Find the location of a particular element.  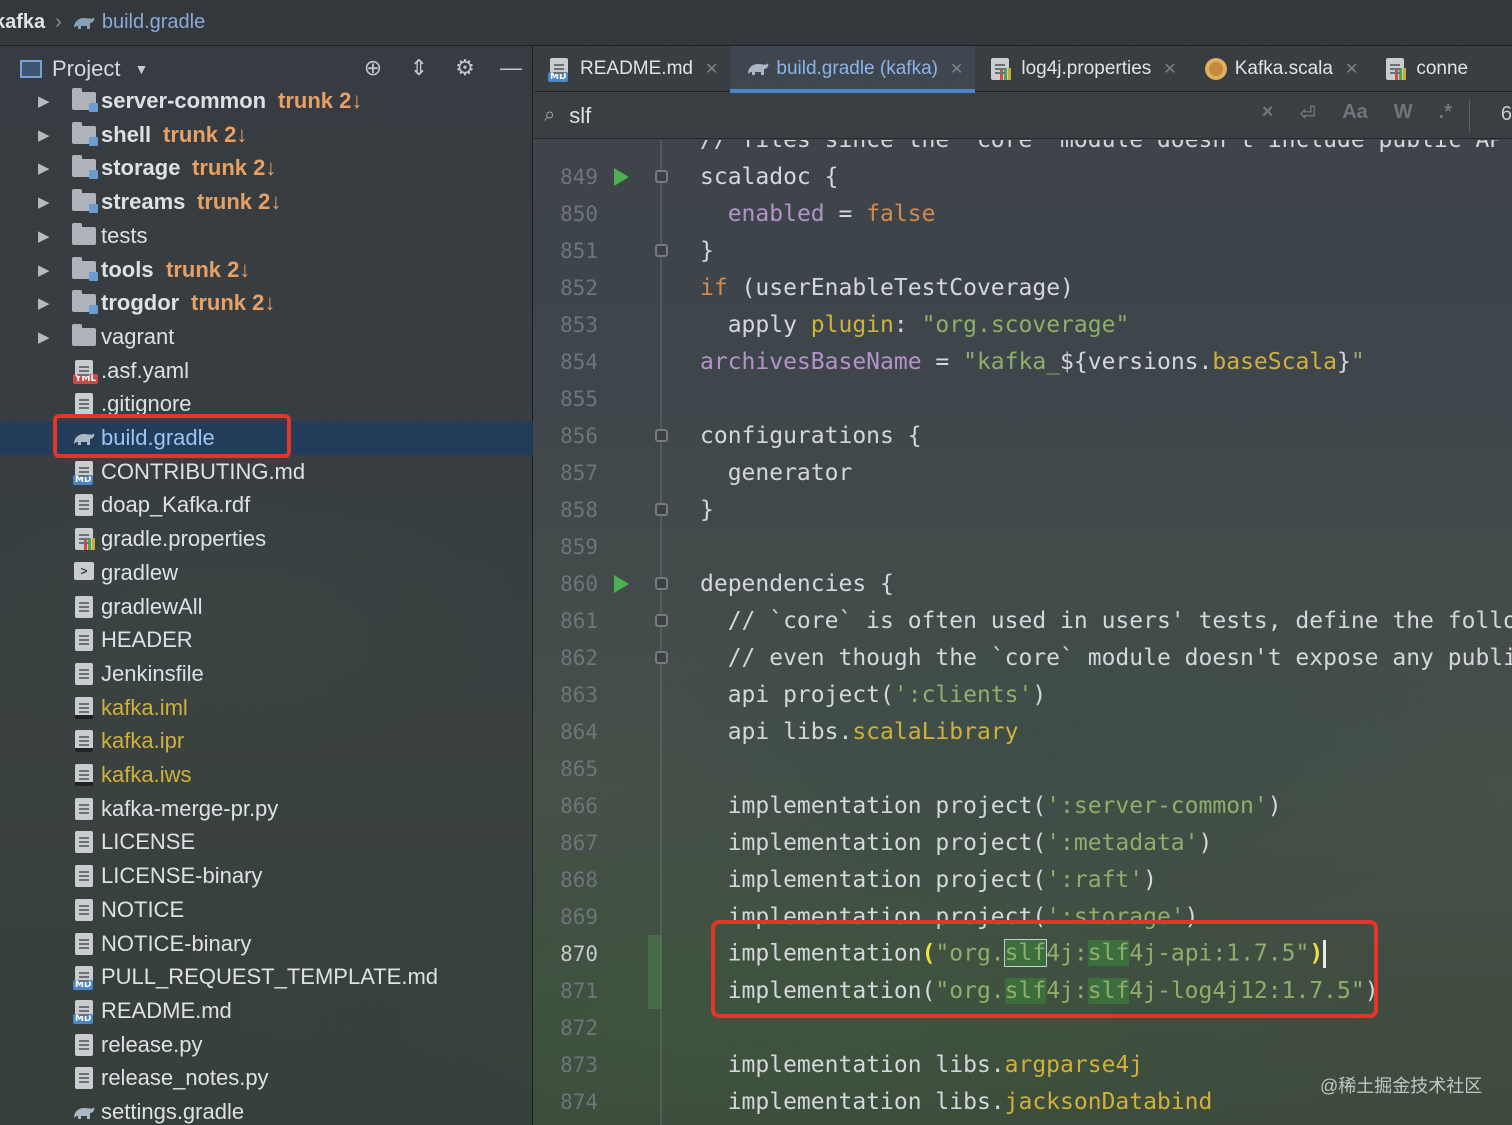

tree-item-contributing-md: MD CONTRIBUTING.md is located at coordinates (266, 472).